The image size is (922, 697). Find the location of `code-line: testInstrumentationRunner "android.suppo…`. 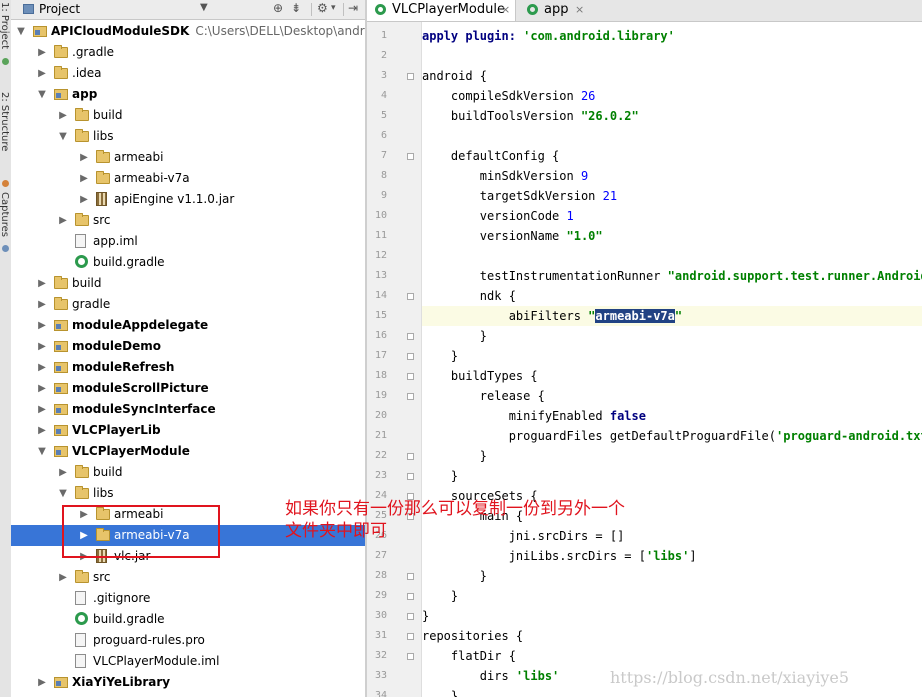

code-line: testInstrumentationRunner "android.suppo… is located at coordinates (672, 276).